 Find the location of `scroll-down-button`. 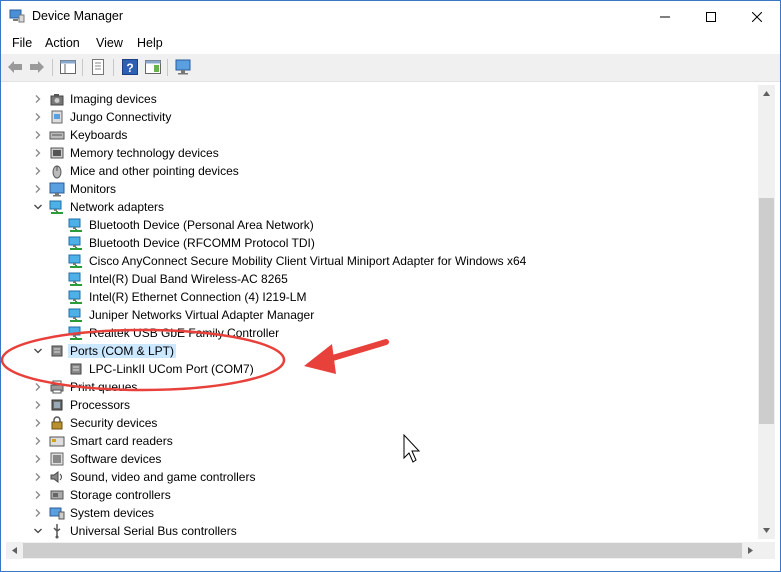

scroll-down-button is located at coordinates (766, 530).